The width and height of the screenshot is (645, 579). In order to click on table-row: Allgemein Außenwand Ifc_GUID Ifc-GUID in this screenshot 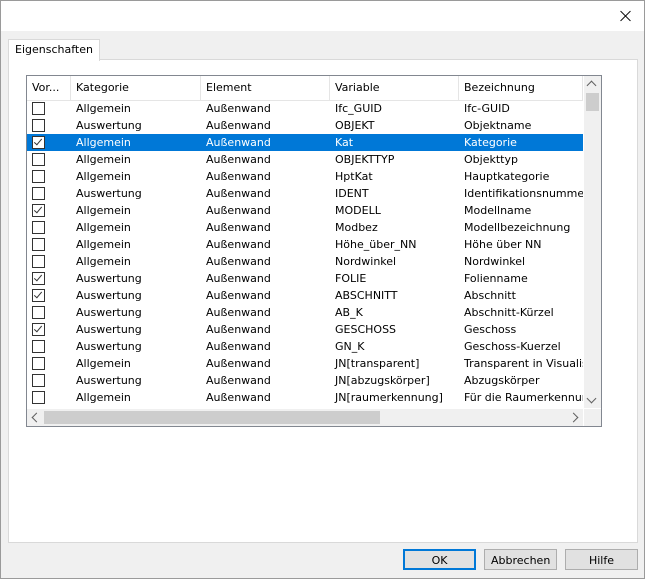, I will do `click(305, 108)`.